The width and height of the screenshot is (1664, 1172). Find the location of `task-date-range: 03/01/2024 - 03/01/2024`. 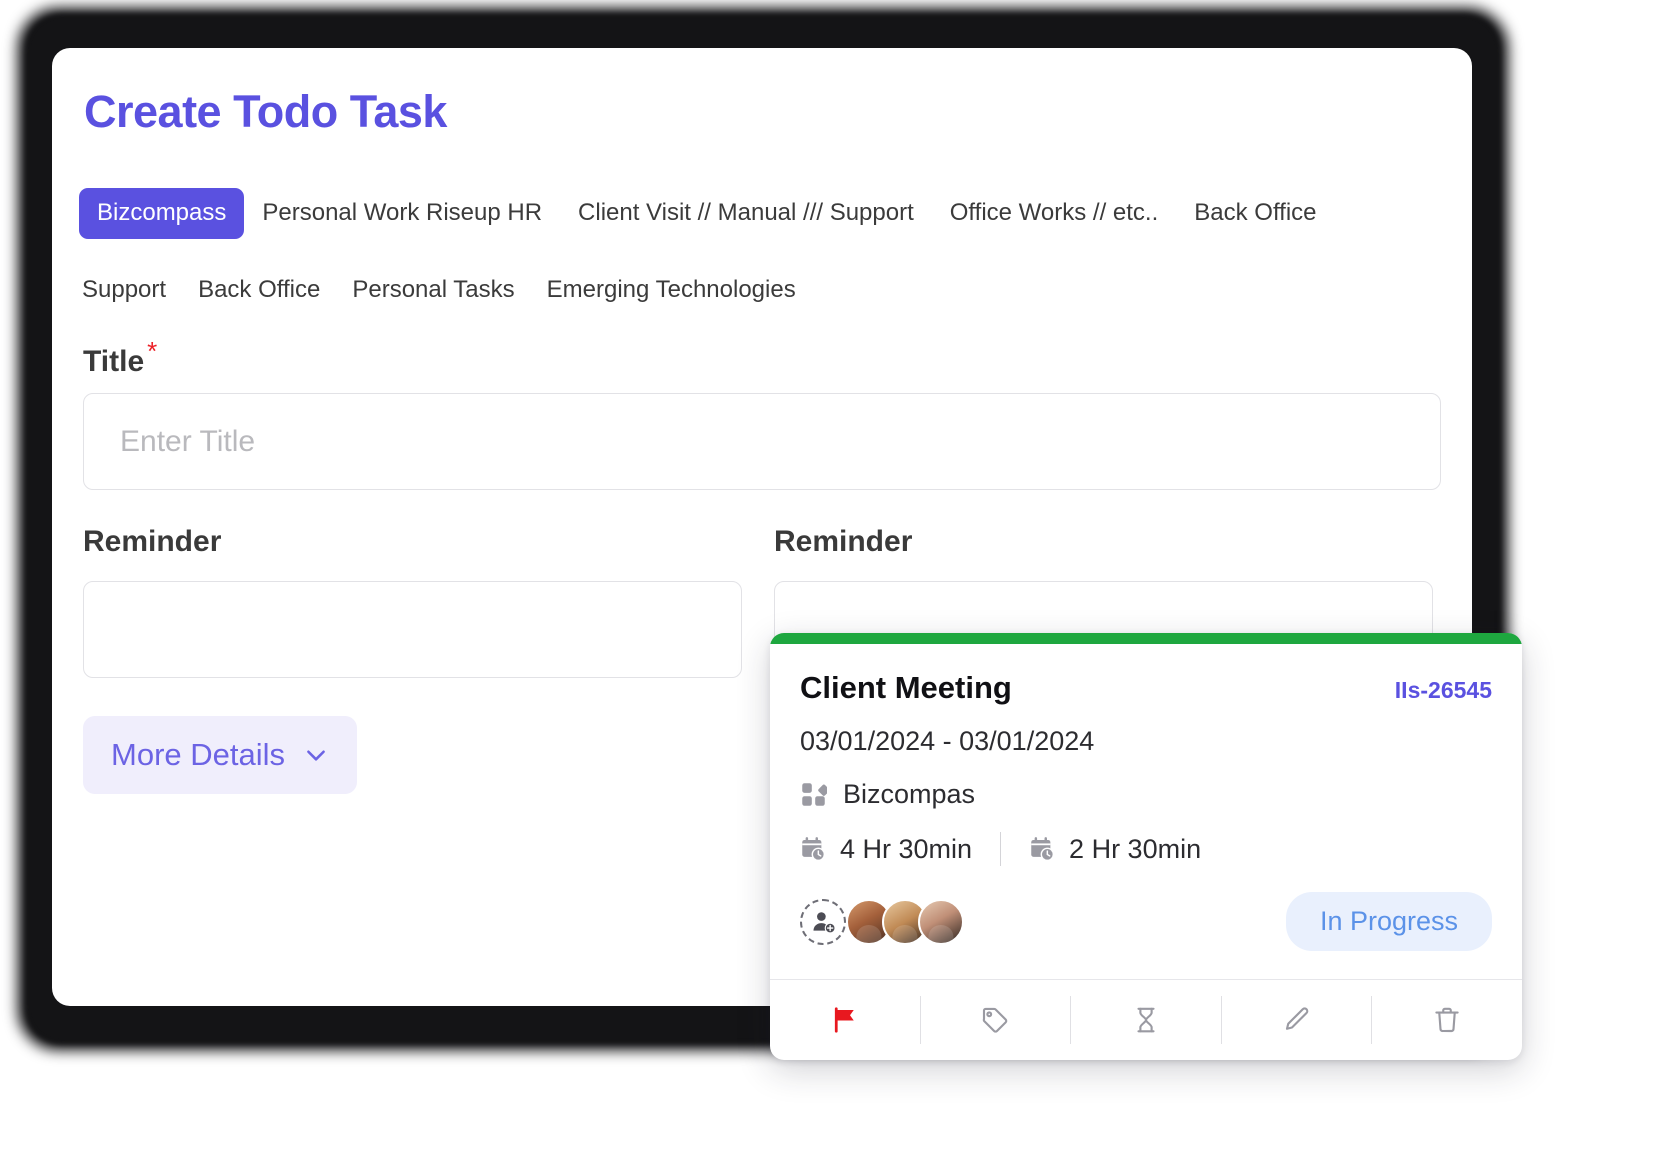

task-date-range: 03/01/2024 - 03/01/2024 is located at coordinates (947, 741).